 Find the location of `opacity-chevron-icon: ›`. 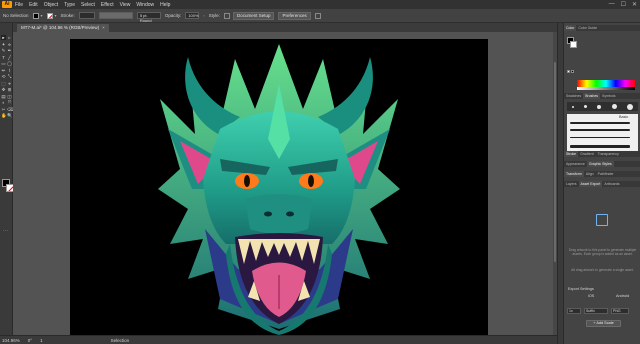

opacity-chevron-icon: › is located at coordinates (203, 15).